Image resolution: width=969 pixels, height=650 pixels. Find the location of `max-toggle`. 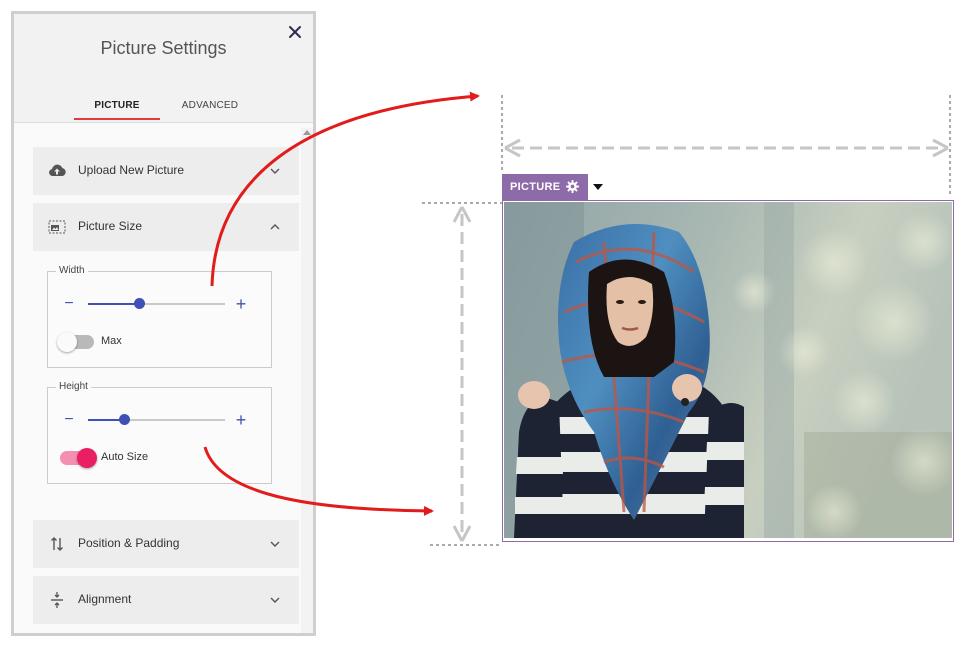

max-toggle is located at coordinates (75, 342).